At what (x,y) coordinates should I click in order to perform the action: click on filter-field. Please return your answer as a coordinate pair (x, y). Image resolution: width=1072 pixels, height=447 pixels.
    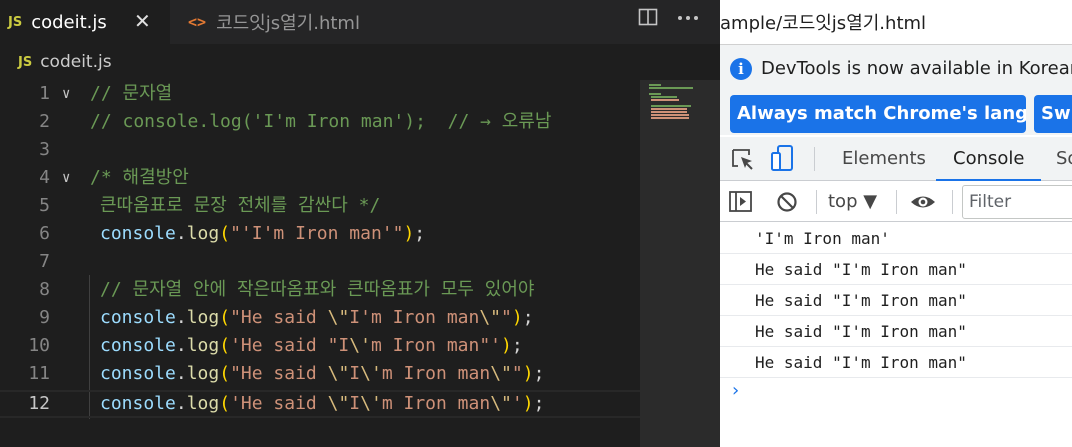
    Looking at the image, I should click on (1017, 202).